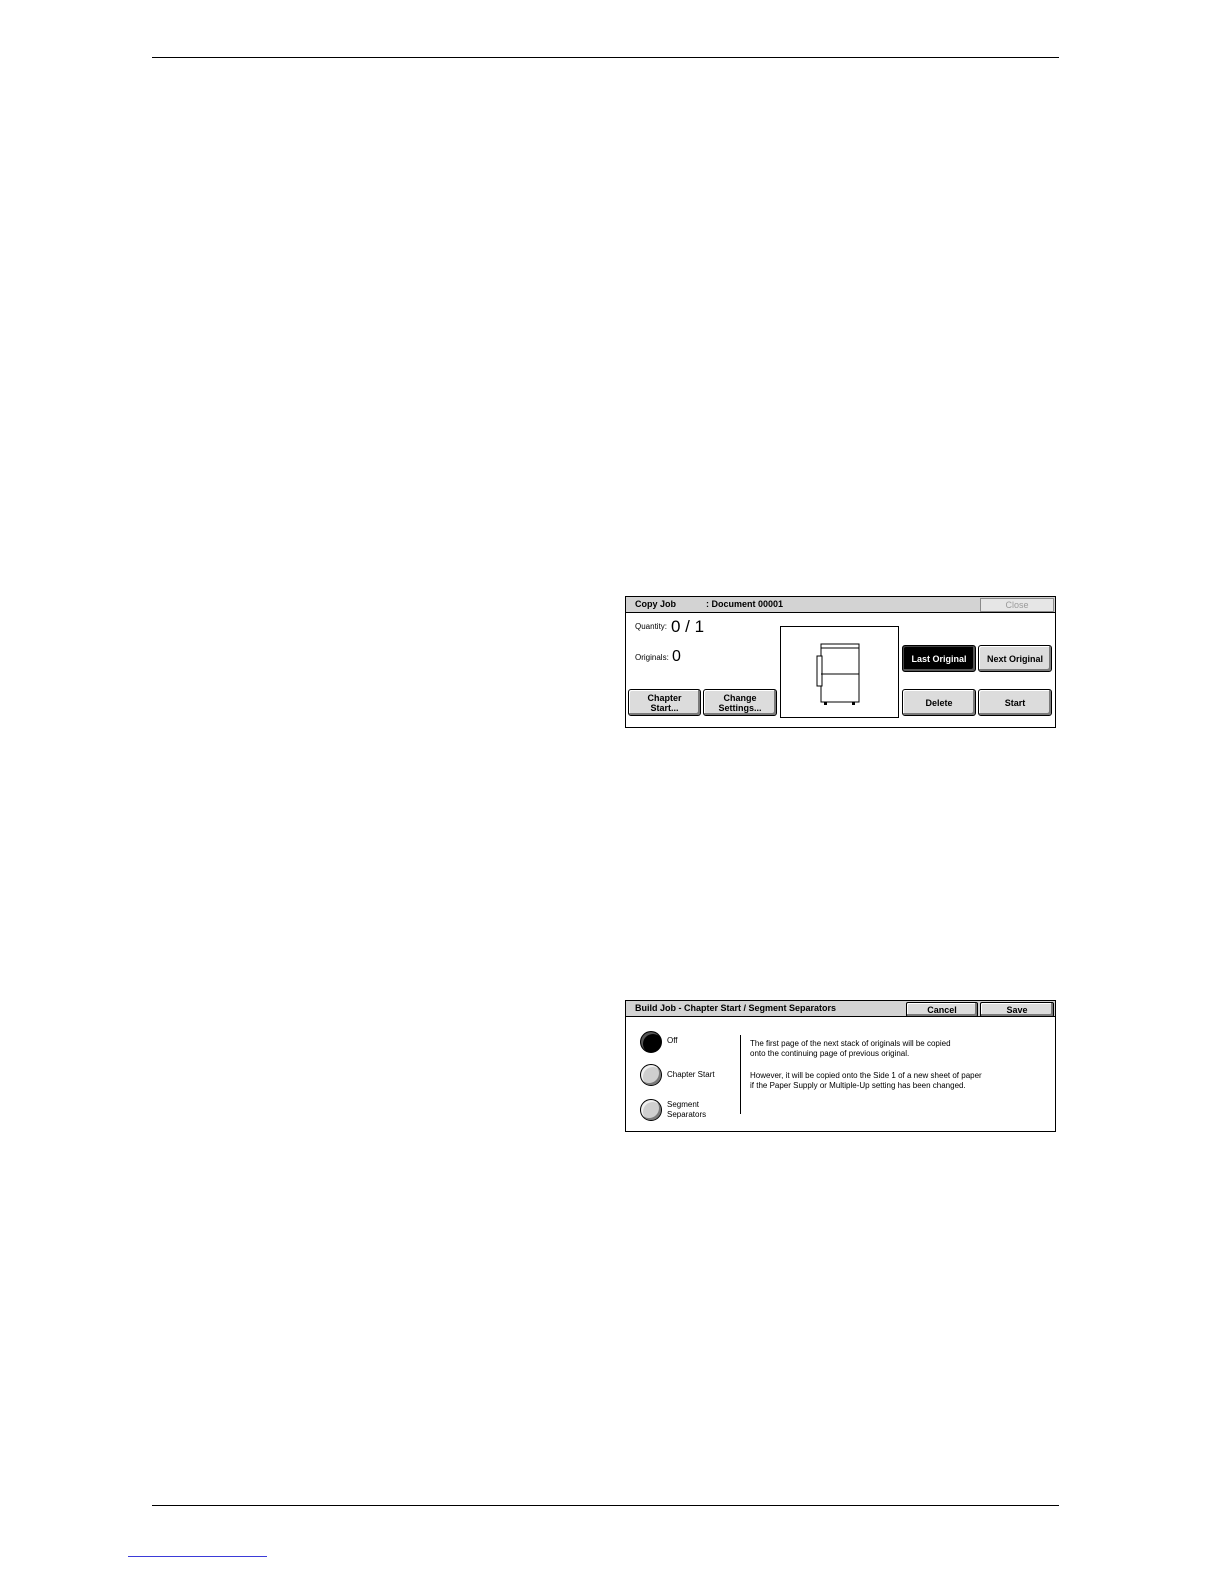  What do you see at coordinates (676, 656) in the screenshot?
I see `originals-value: 0` at bounding box center [676, 656].